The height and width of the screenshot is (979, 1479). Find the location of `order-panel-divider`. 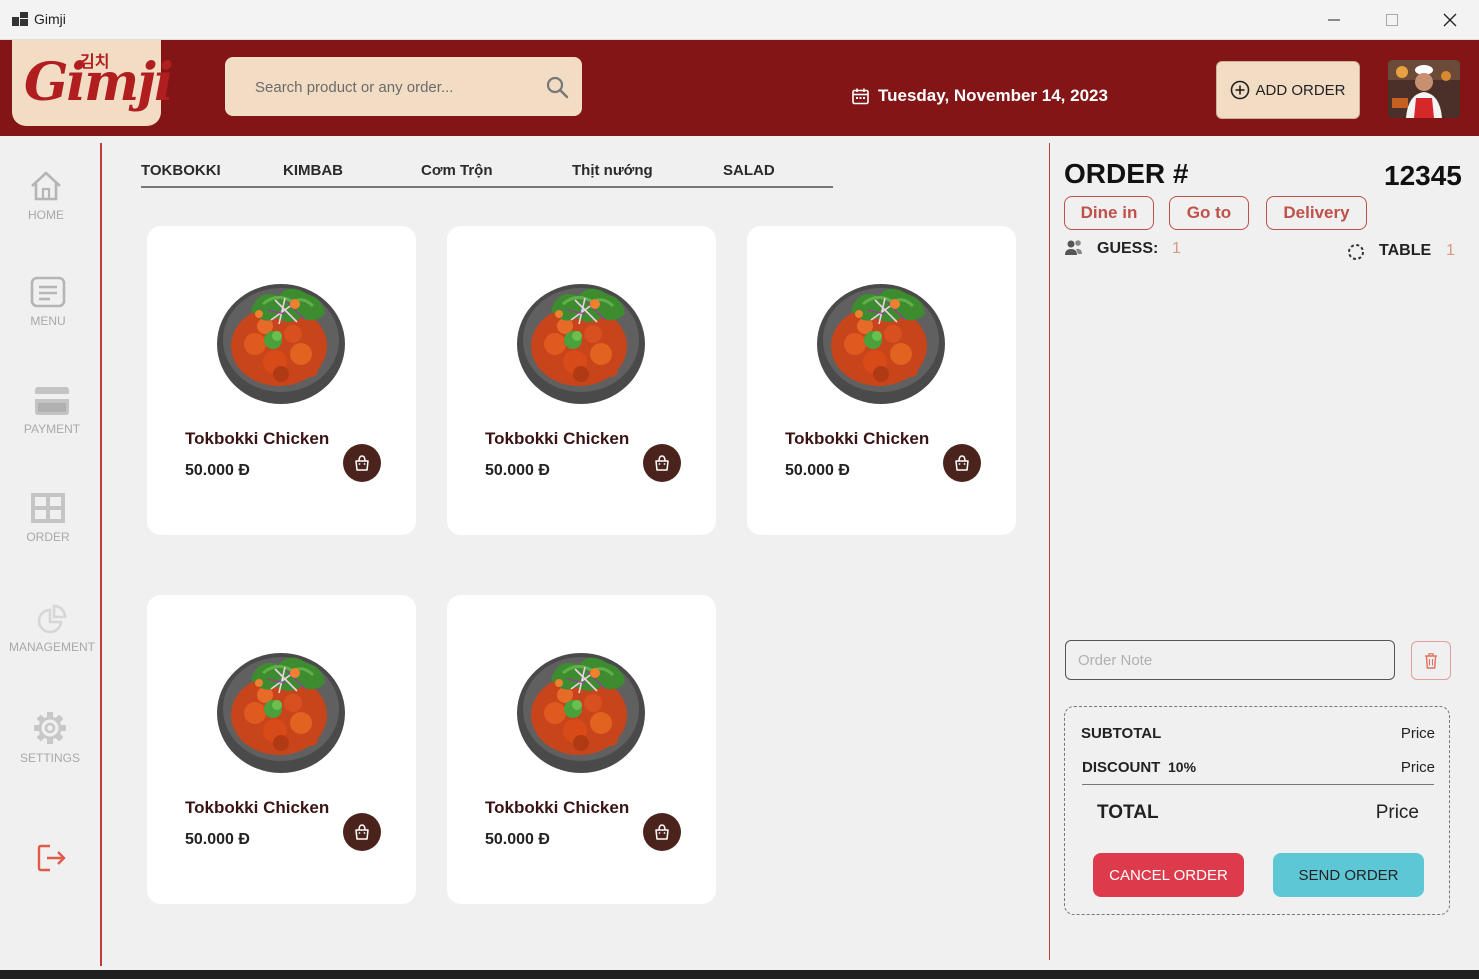

order-panel-divider is located at coordinates (1049, 551).